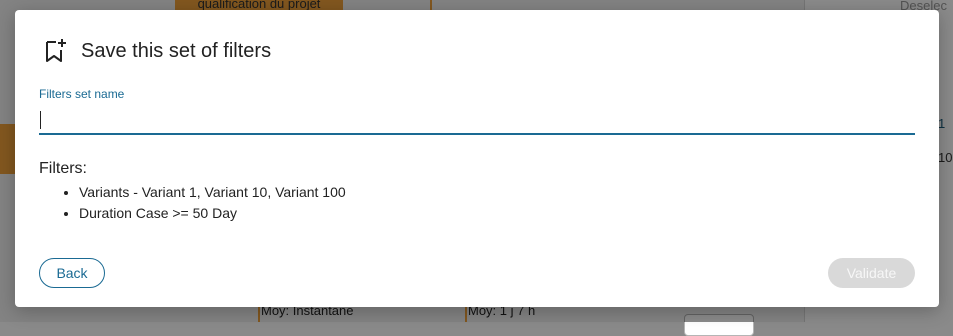 This screenshot has width=953, height=336. Describe the element at coordinates (176, 50) in the screenshot. I see `dialog-title: Save this set of filters` at that location.